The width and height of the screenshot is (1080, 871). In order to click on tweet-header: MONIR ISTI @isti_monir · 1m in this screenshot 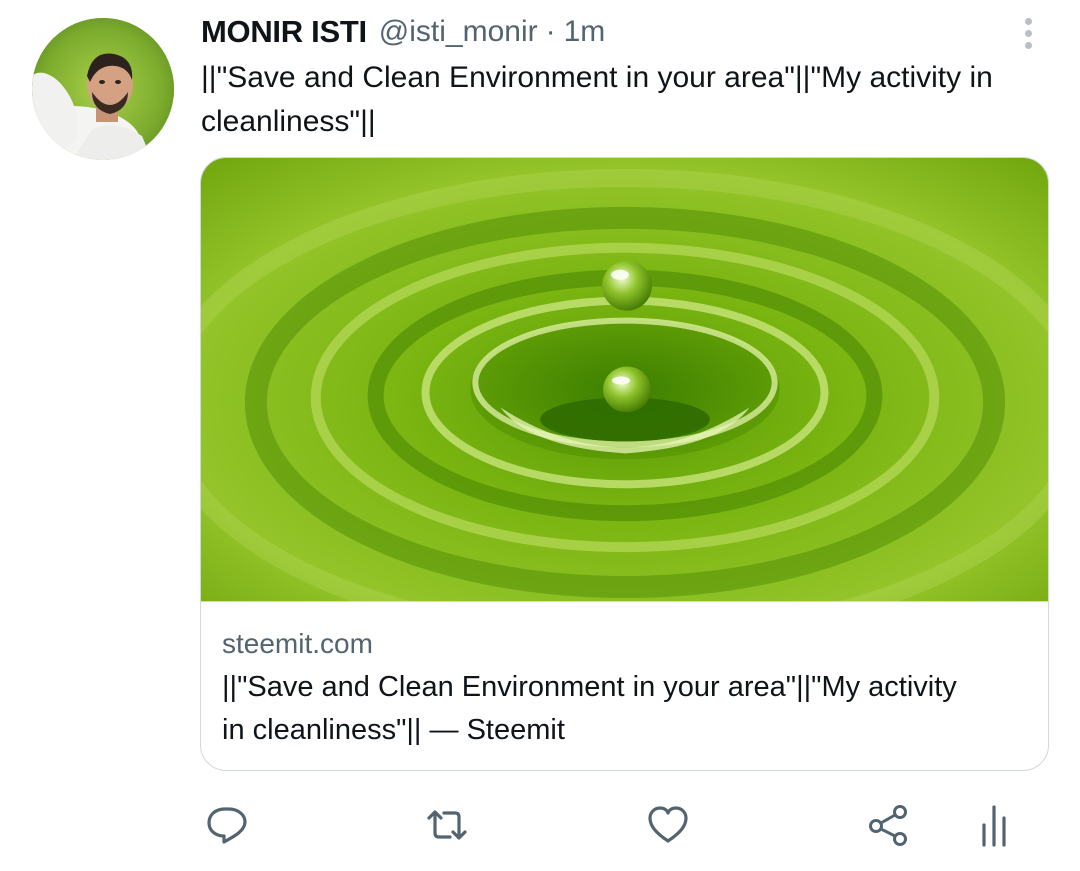, I will do `click(610, 32)`.